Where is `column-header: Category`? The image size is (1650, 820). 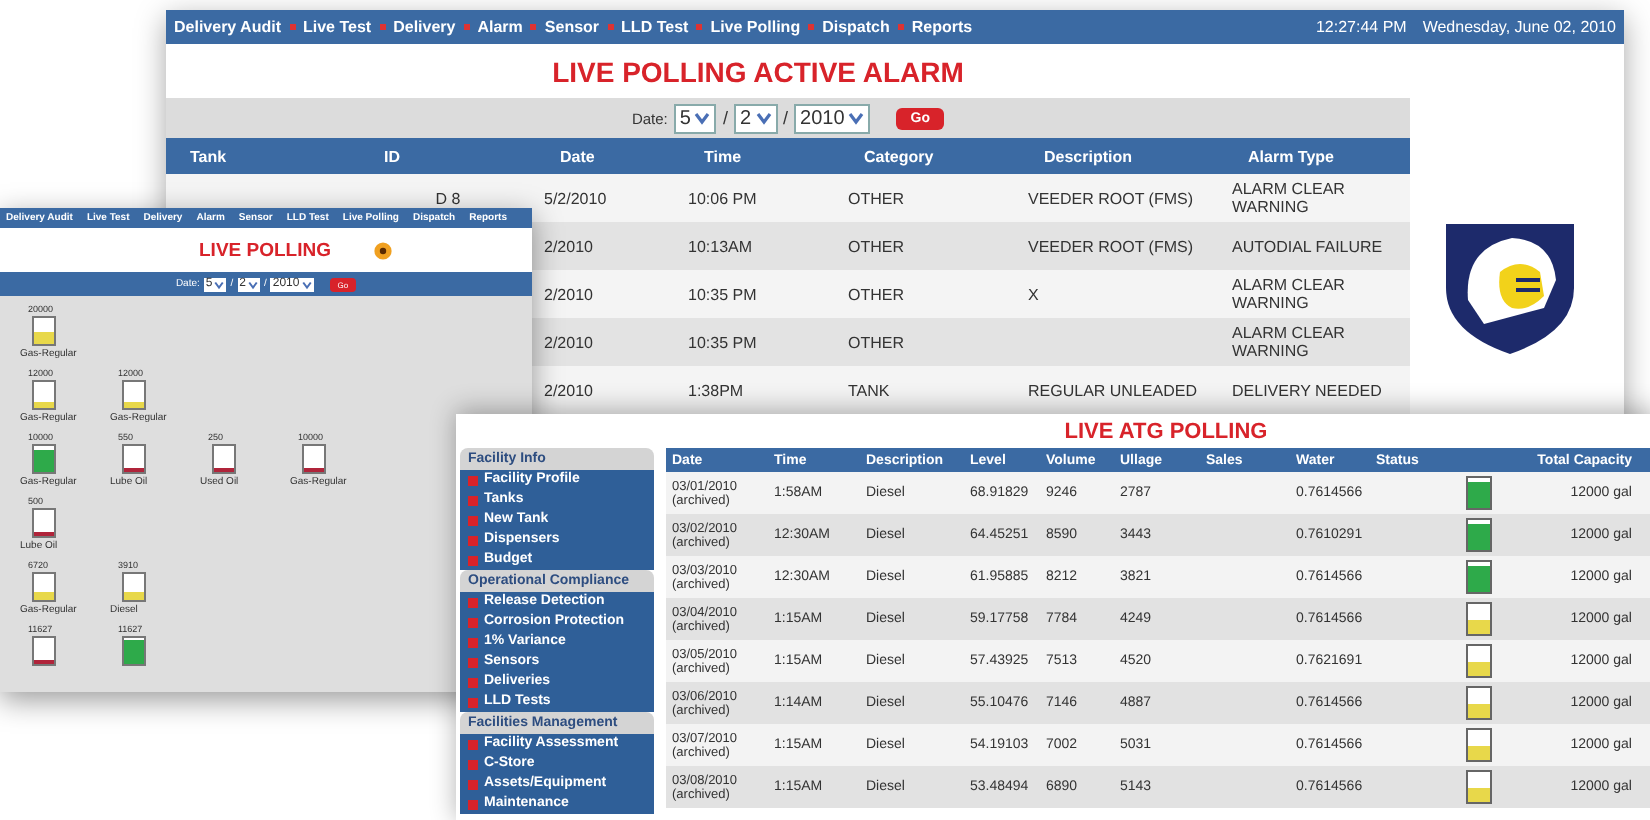
column-header: Category is located at coordinates (899, 156).